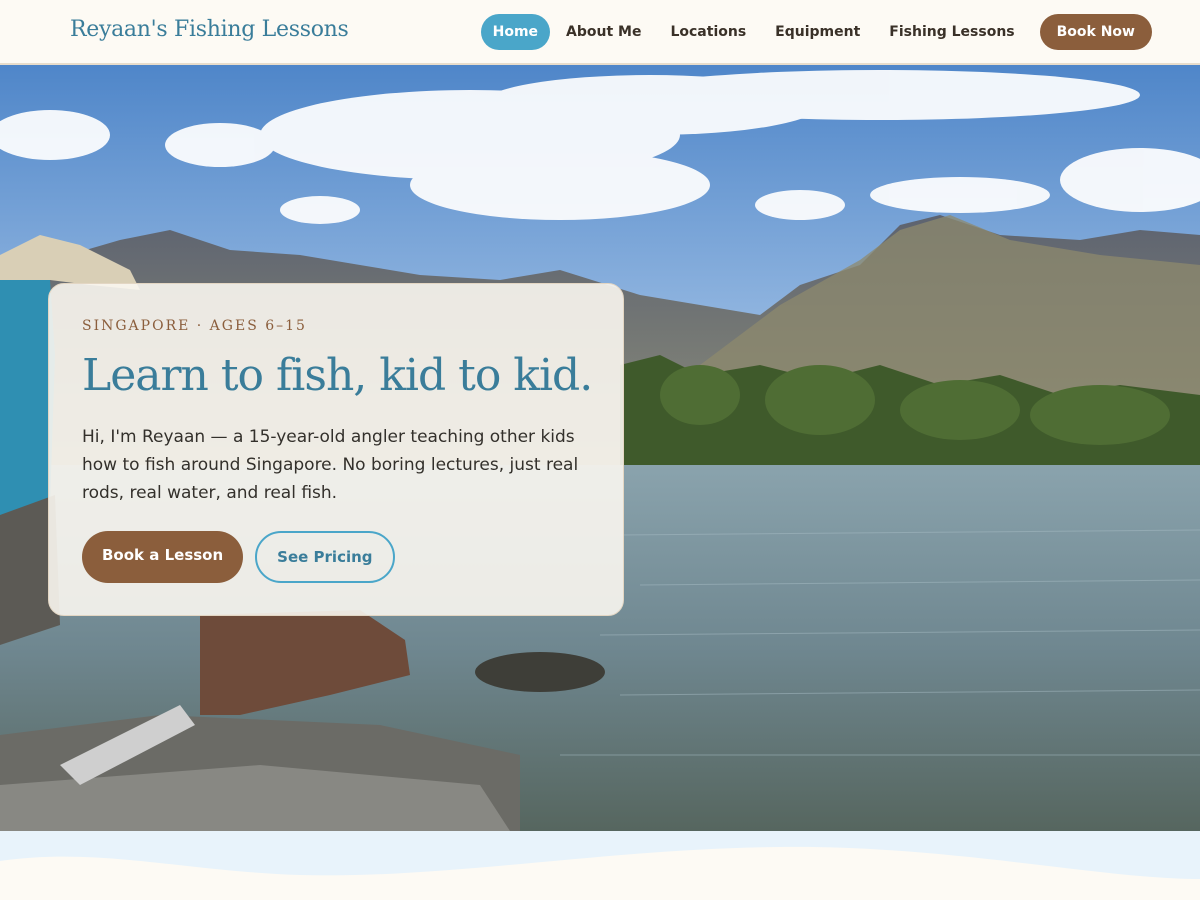  I want to click on hero-eyebrow: SINGAPORE · AGES 6–15, so click(194, 326).